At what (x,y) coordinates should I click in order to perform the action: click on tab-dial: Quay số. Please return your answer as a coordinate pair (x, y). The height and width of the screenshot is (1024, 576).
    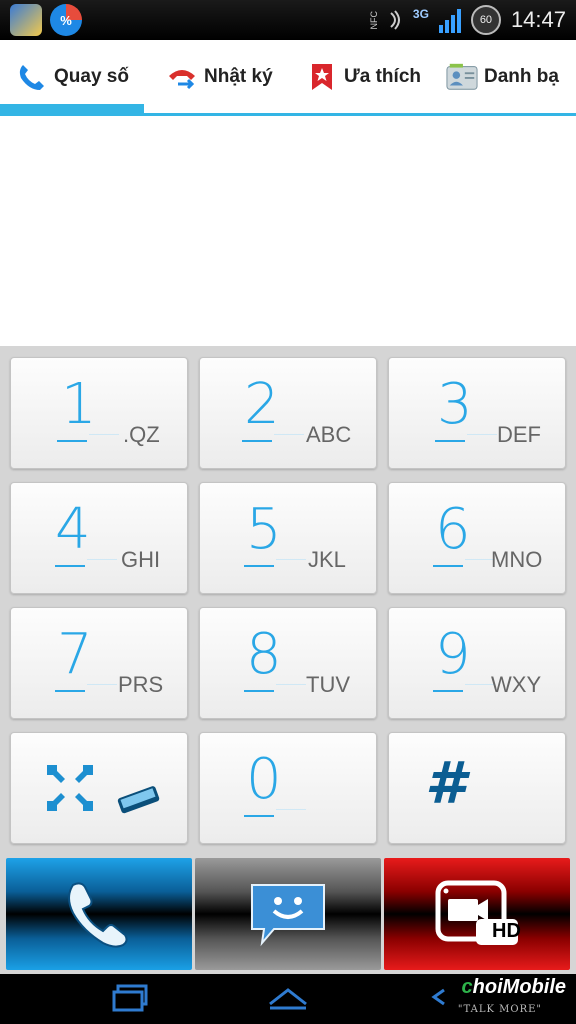
    Looking at the image, I should click on (72, 76).